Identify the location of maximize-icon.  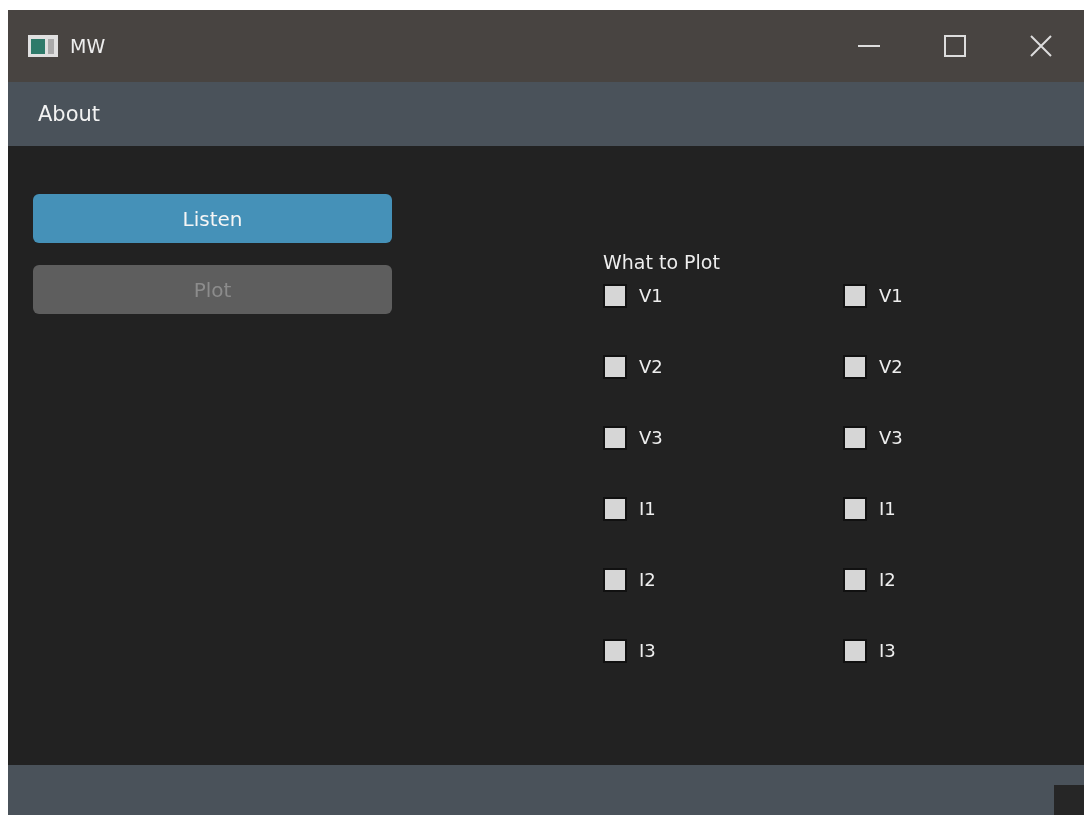
(955, 46).